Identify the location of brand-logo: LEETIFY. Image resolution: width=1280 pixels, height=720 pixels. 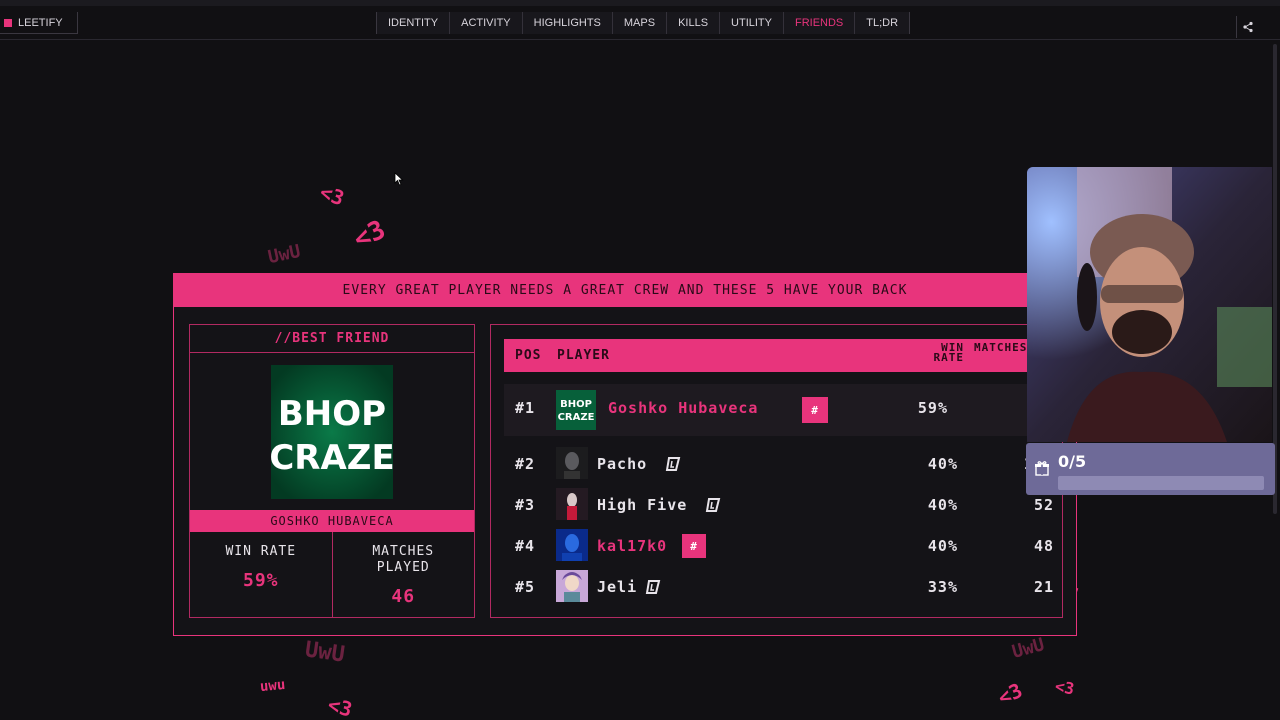
(39, 23).